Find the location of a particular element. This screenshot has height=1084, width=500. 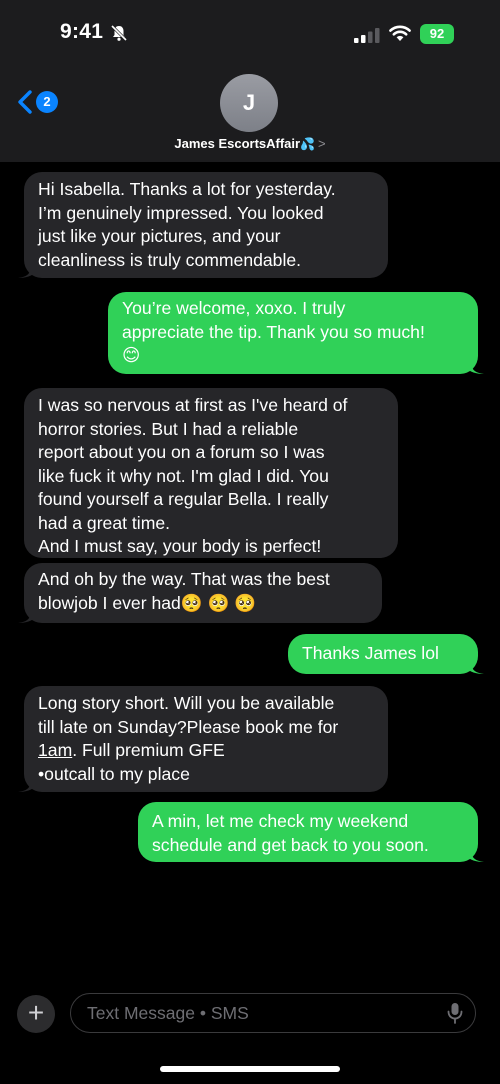

status-time: 9:41 is located at coordinates (82, 31).